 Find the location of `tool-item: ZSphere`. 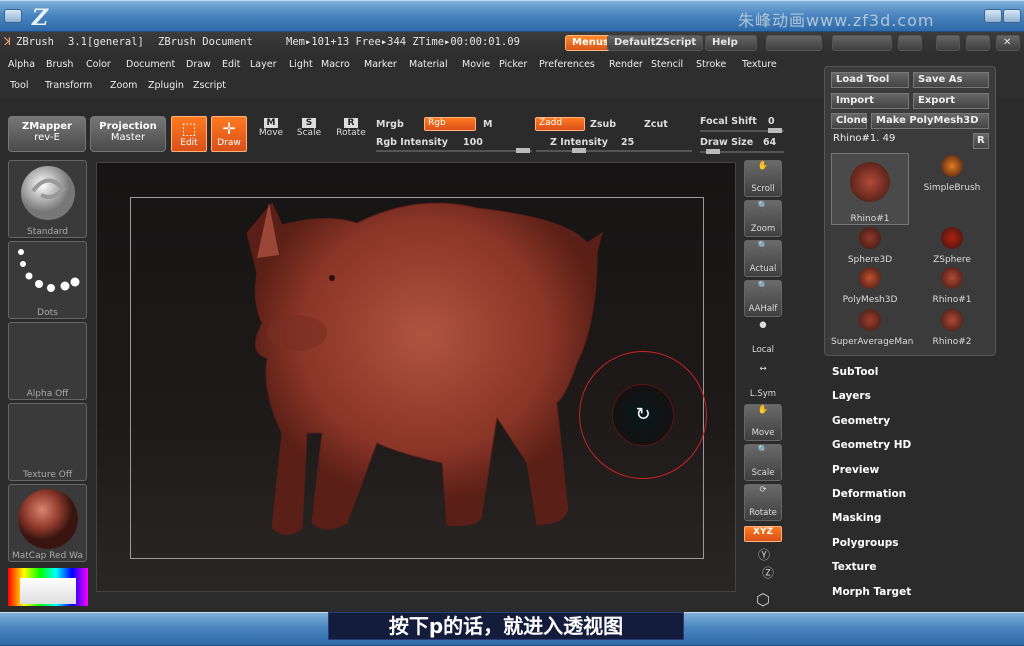

tool-item: ZSphere is located at coordinates (952, 245).